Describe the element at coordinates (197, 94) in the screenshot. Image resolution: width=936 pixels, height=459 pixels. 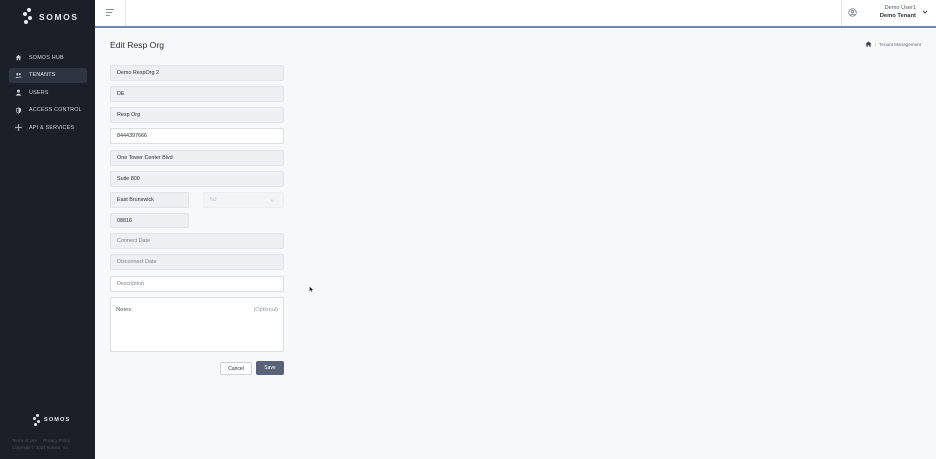
I see `code-field: DE` at that location.